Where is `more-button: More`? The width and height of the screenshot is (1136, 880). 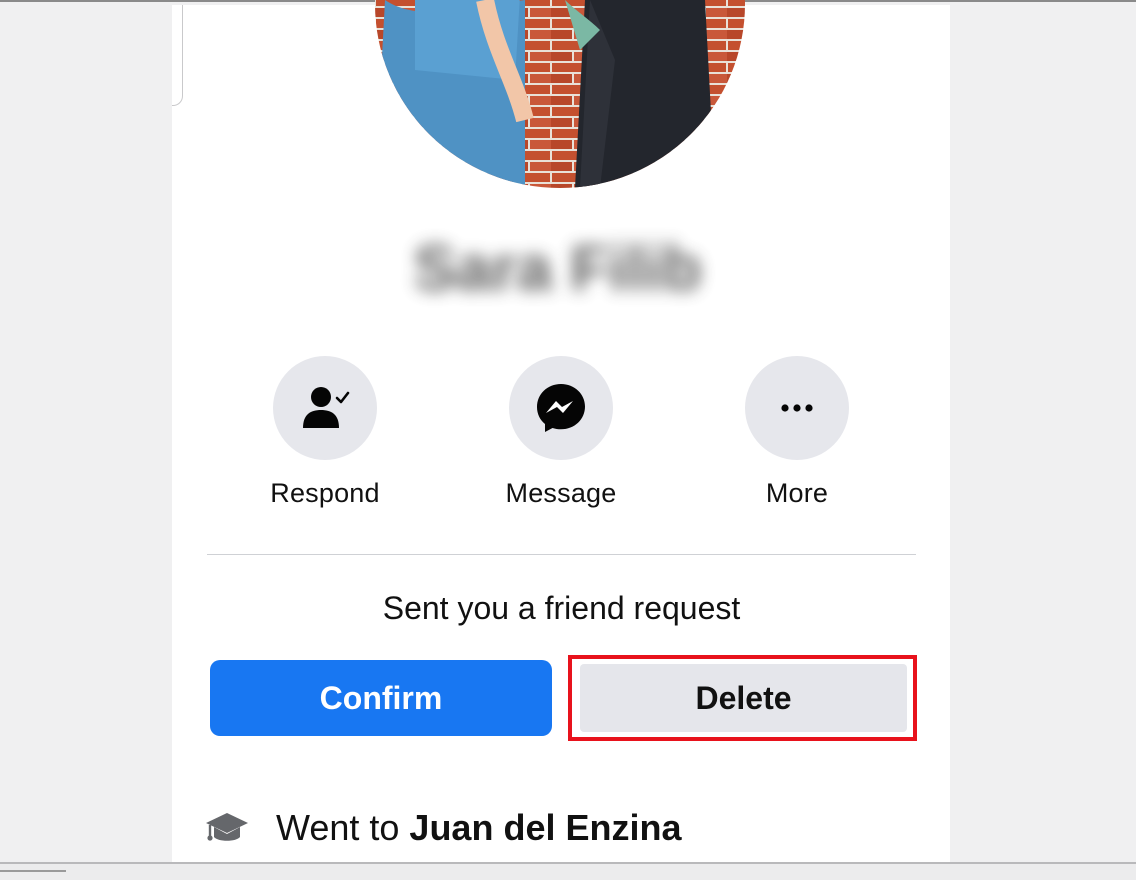 more-button: More is located at coordinates (797, 436).